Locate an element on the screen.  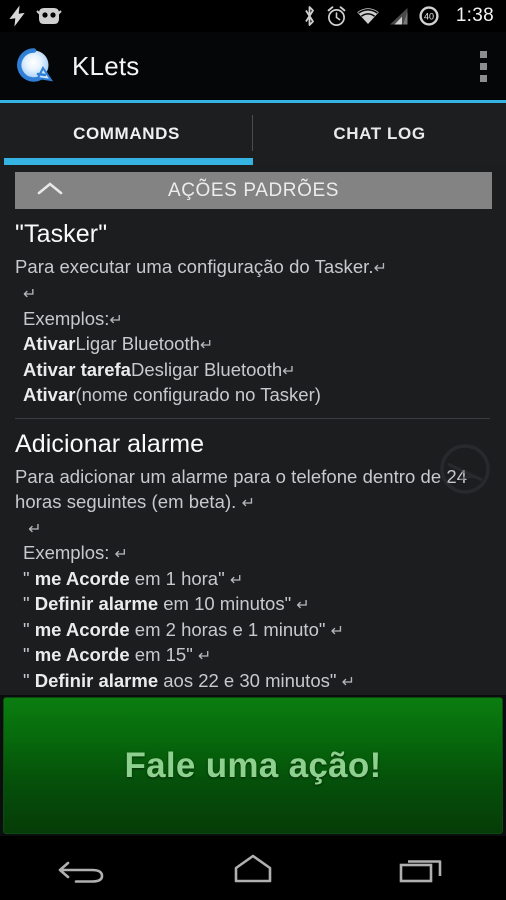
example-line: Ativar(nome configurado no Tasker) is located at coordinates (257, 396).